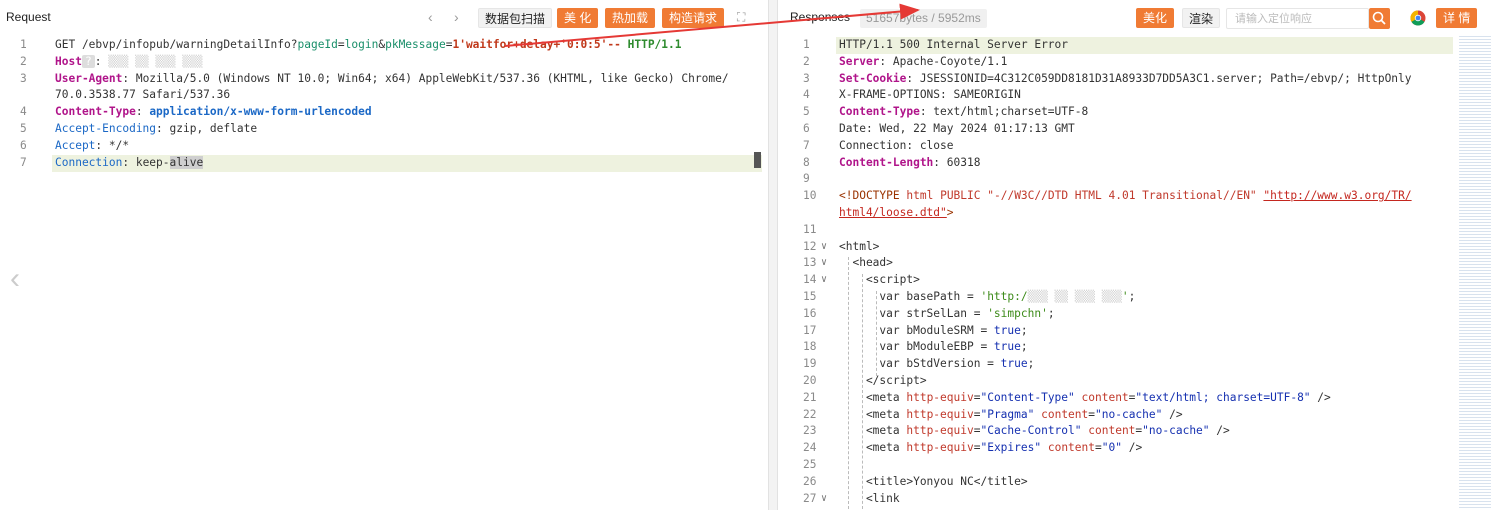 The width and height of the screenshot is (1491, 510). Describe the element at coordinates (810, 448) in the screenshot. I see `line-number: 24` at that location.